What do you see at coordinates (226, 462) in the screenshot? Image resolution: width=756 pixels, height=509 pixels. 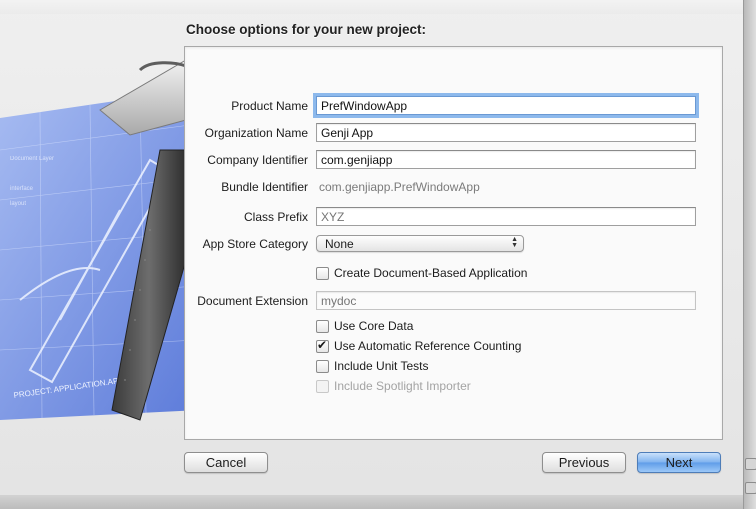 I see `cancel-button: Cancel` at bounding box center [226, 462].